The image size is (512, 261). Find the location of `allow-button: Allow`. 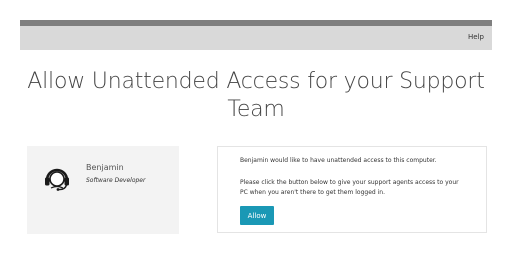

allow-button: Allow is located at coordinates (257, 215).